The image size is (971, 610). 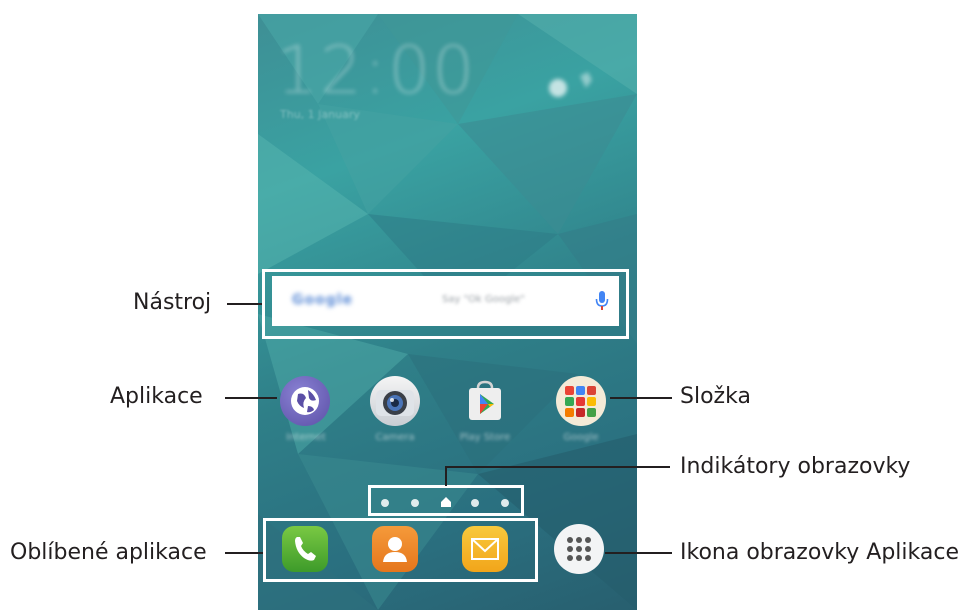 What do you see at coordinates (715, 396) in the screenshot?
I see `annotation-folder: Složka` at bounding box center [715, 396].